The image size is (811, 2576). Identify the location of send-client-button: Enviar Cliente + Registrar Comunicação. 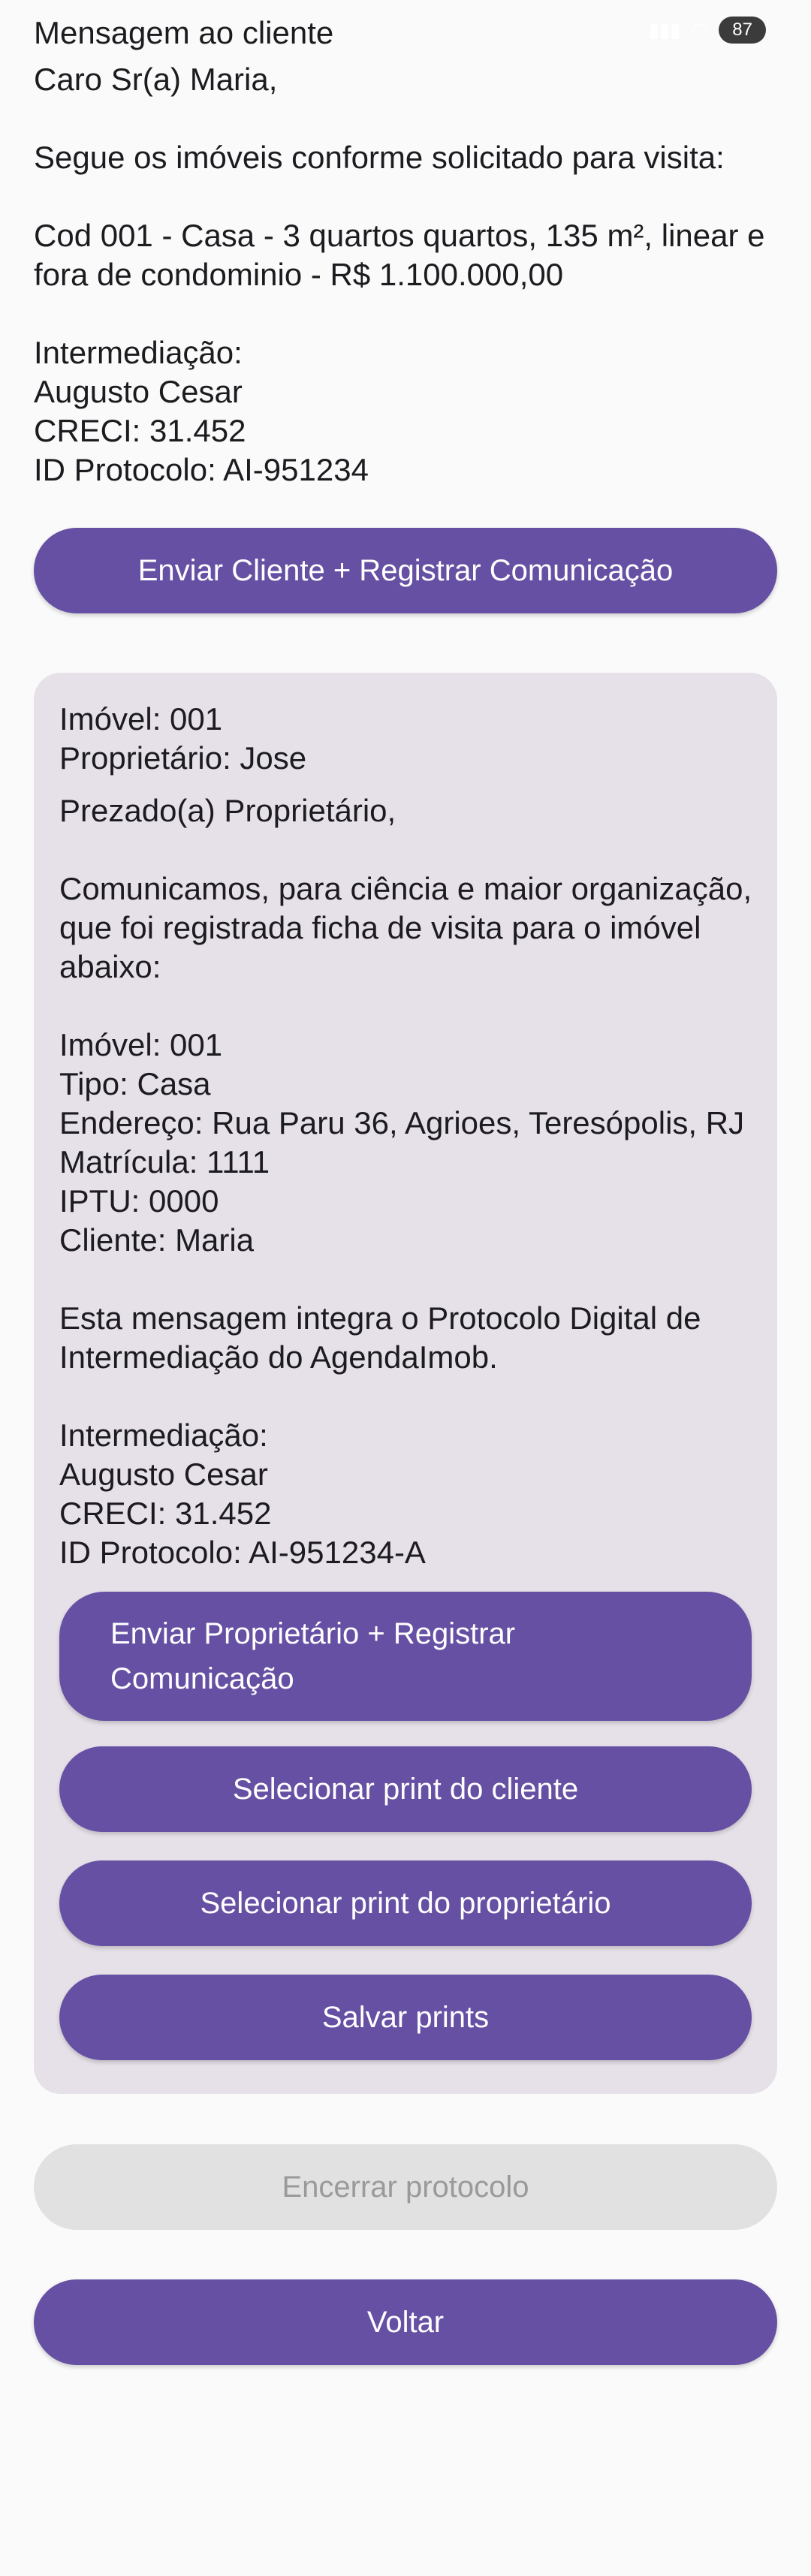
(405, 570).